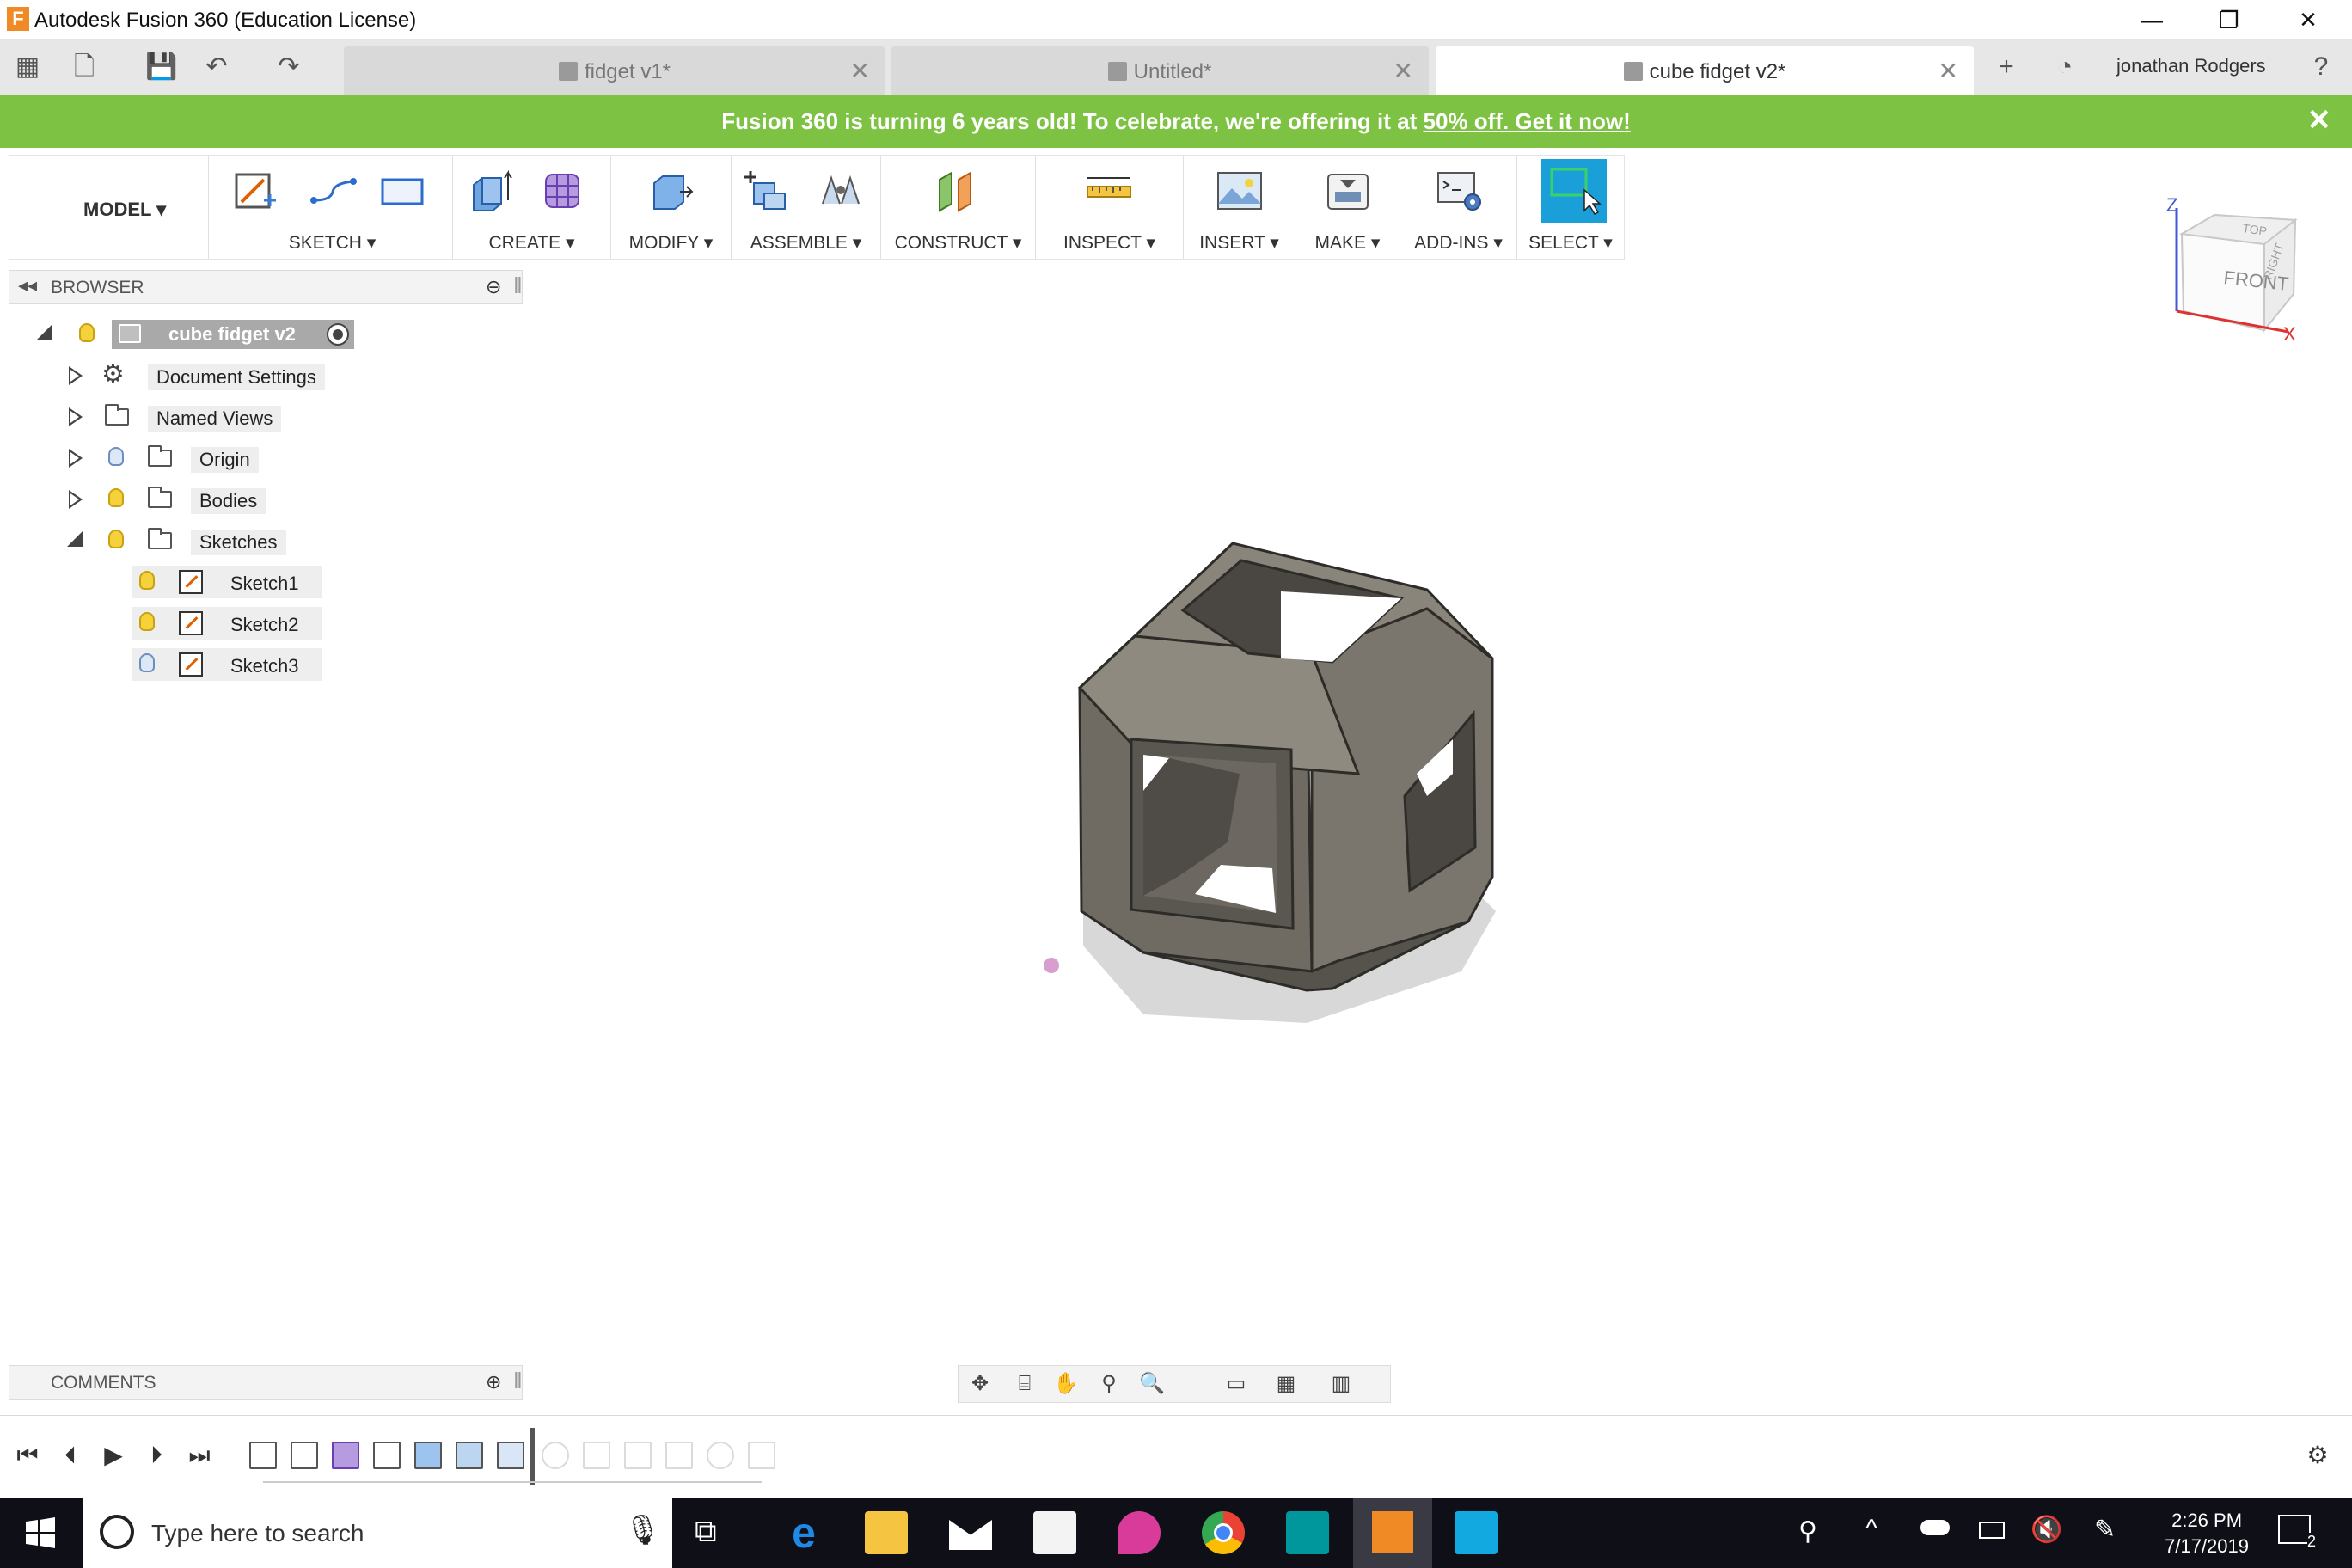  I want to click on make-group: MAKE ▾, so click(1347, 207).